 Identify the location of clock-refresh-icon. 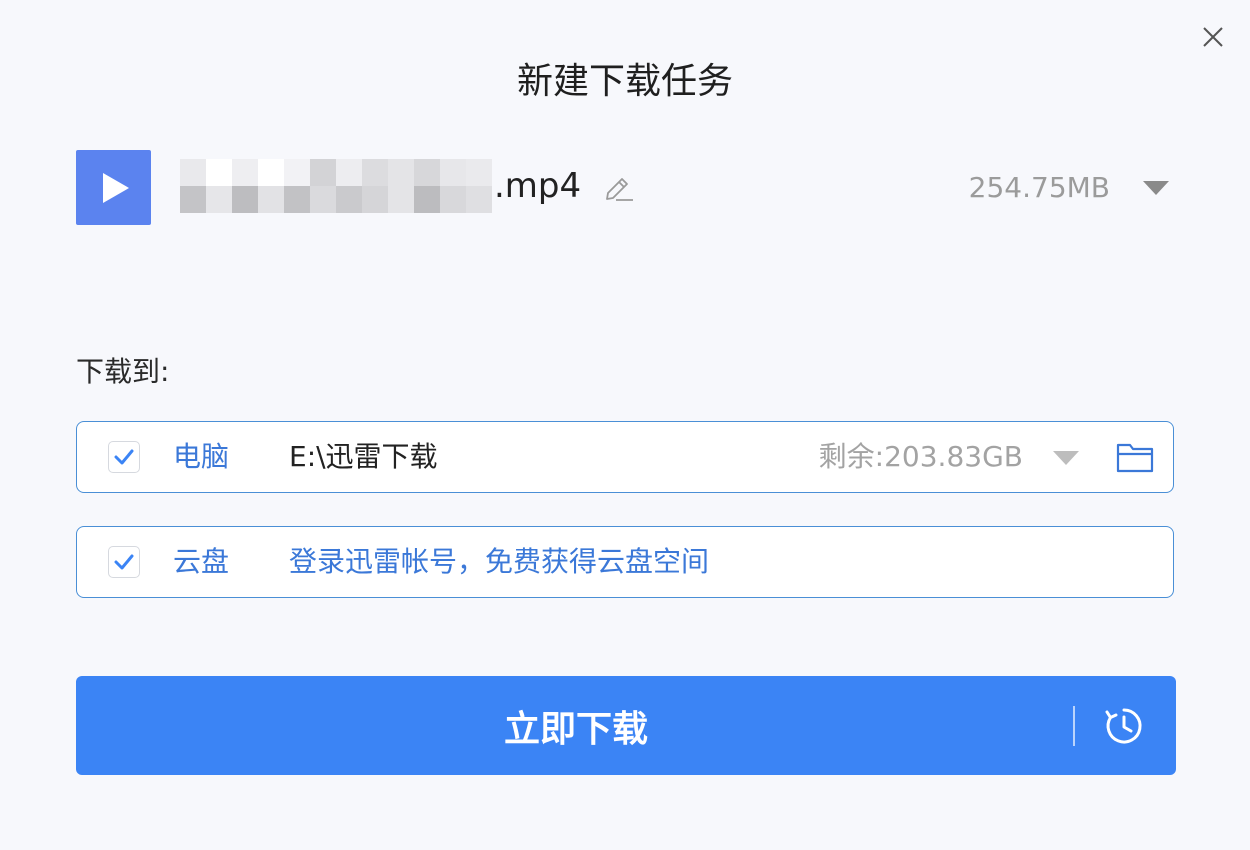
(1123, 726).